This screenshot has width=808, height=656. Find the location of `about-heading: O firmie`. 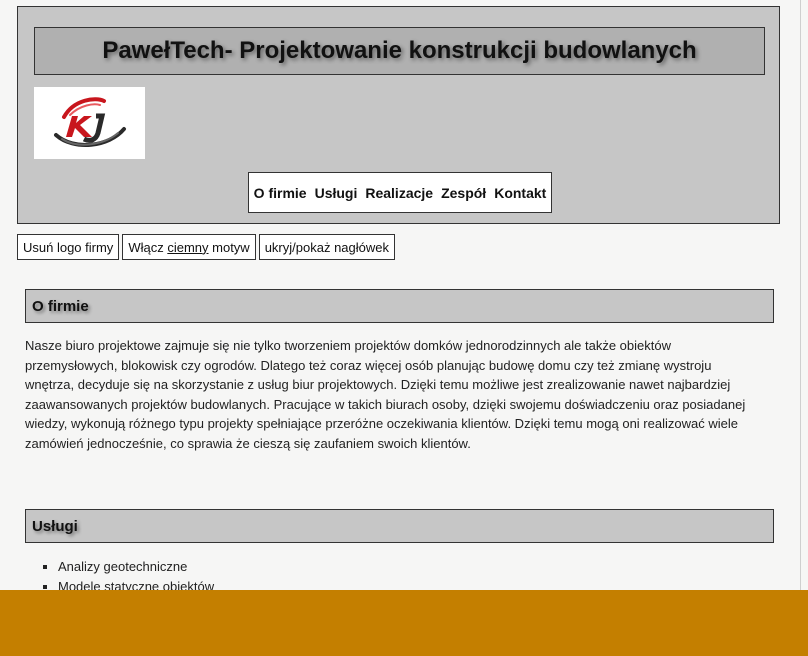

about-heading: O firmie is located at coordinates (60, 306).